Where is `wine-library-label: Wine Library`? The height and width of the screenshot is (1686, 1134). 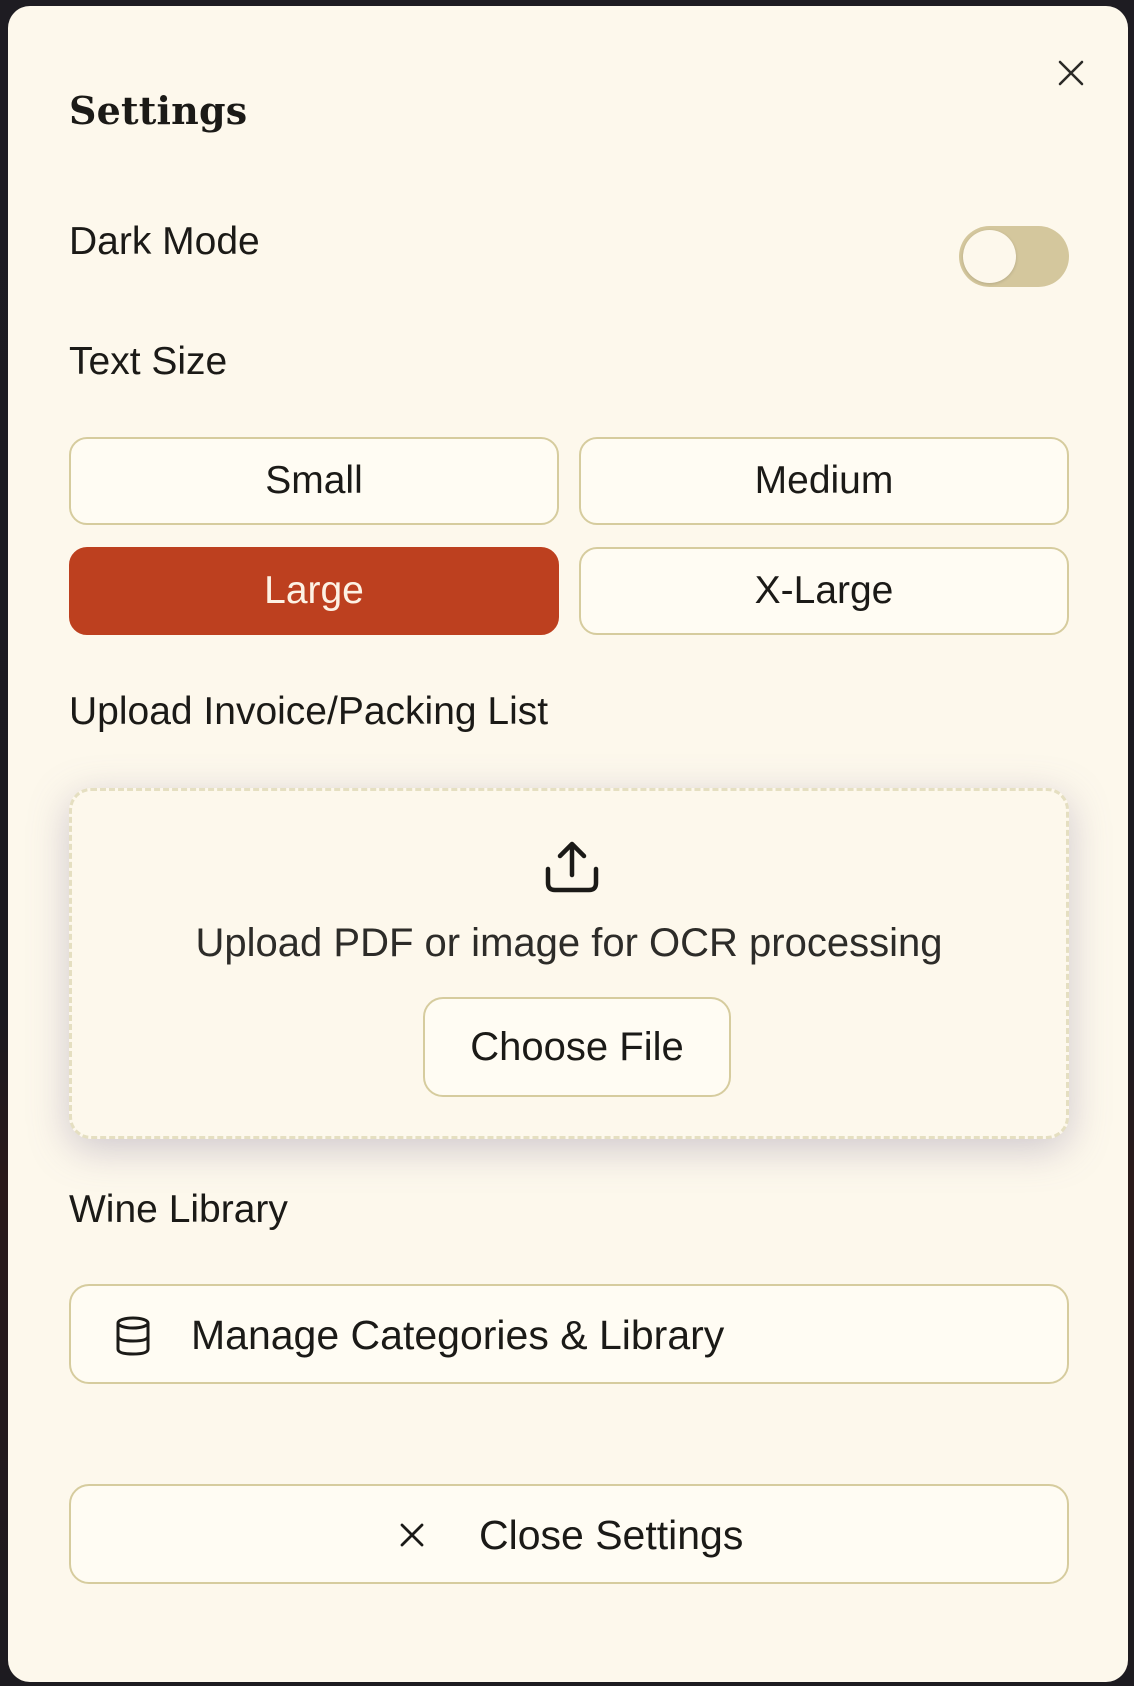
wine-library-label: Wine Library is located at coordinates (178, 1209).